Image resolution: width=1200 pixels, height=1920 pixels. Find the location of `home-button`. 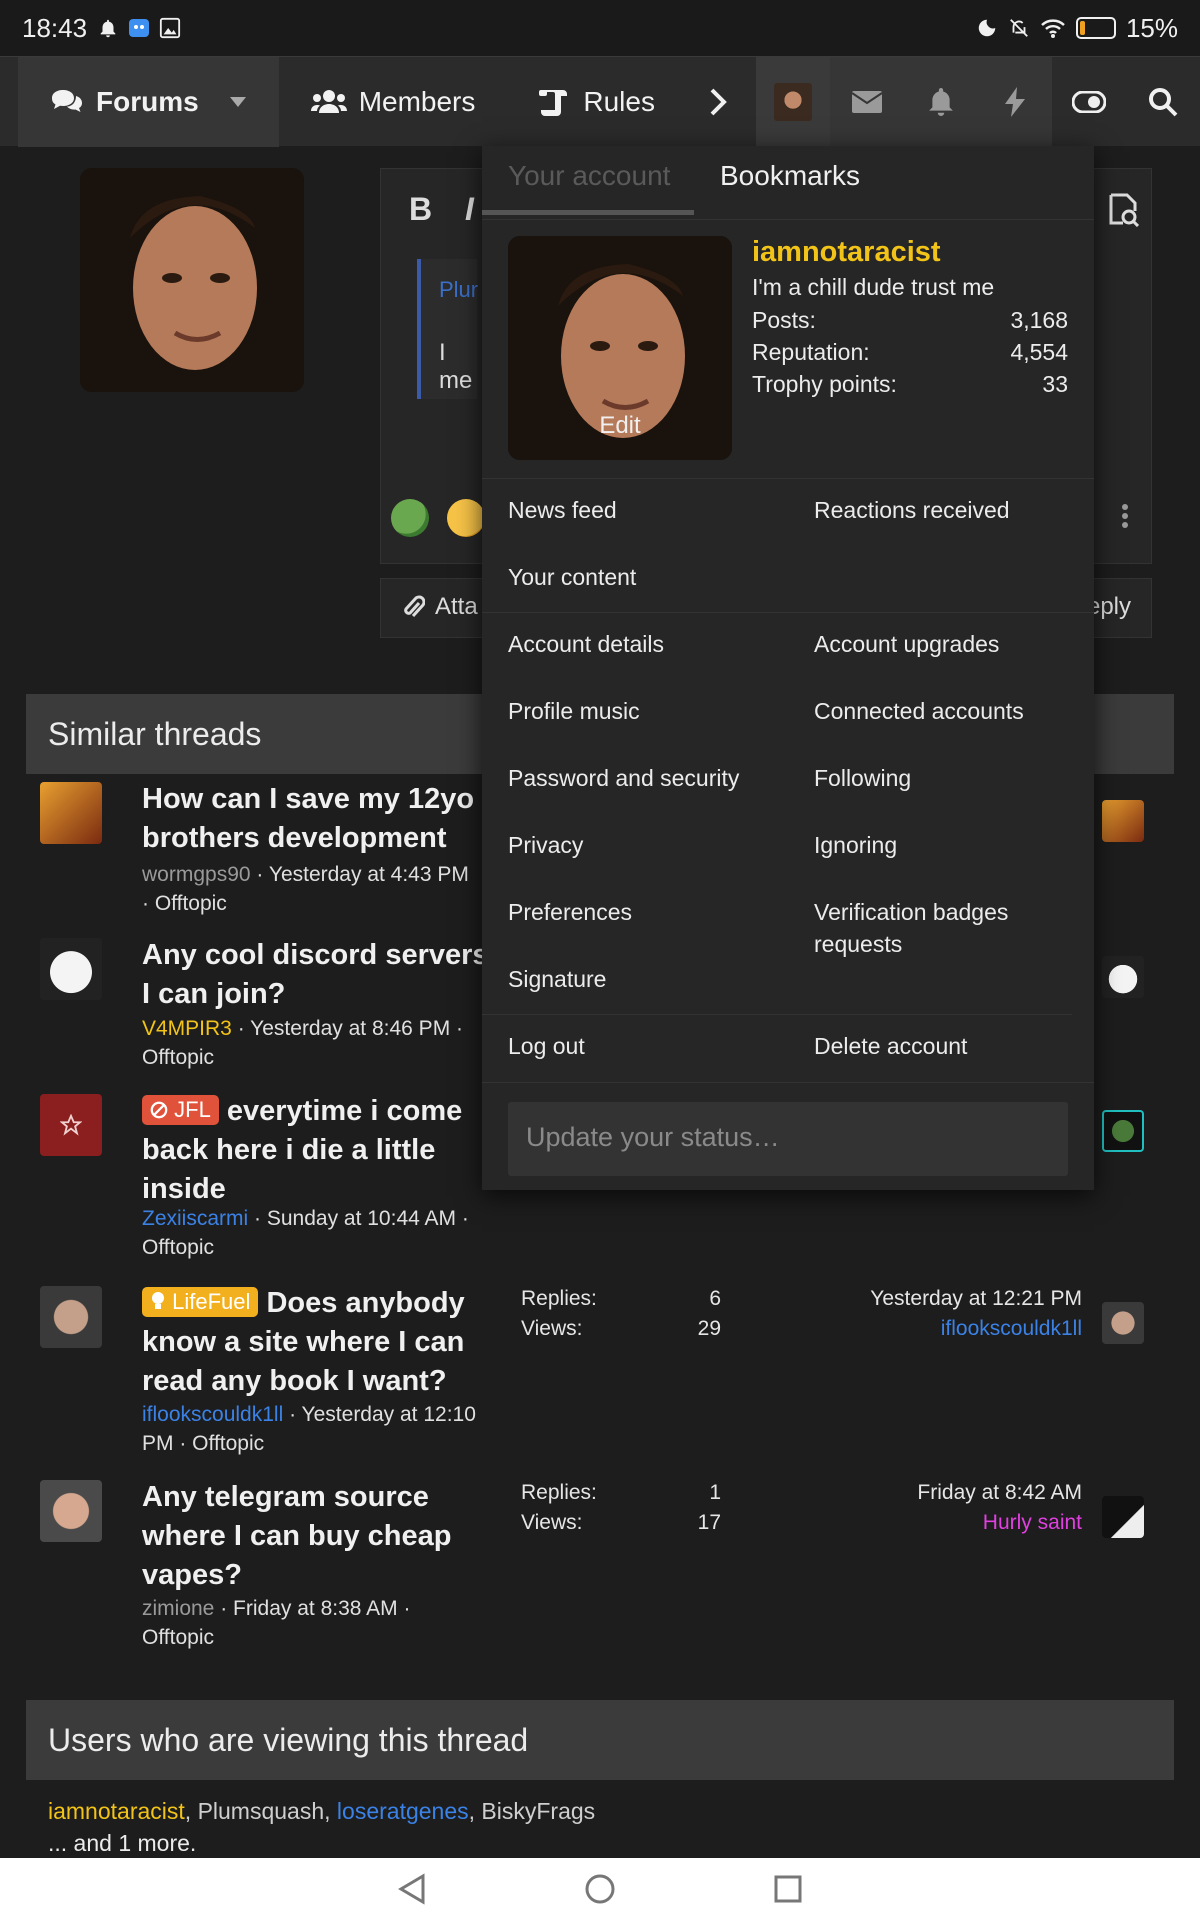

home-button is located at coordinates (600, 1889).